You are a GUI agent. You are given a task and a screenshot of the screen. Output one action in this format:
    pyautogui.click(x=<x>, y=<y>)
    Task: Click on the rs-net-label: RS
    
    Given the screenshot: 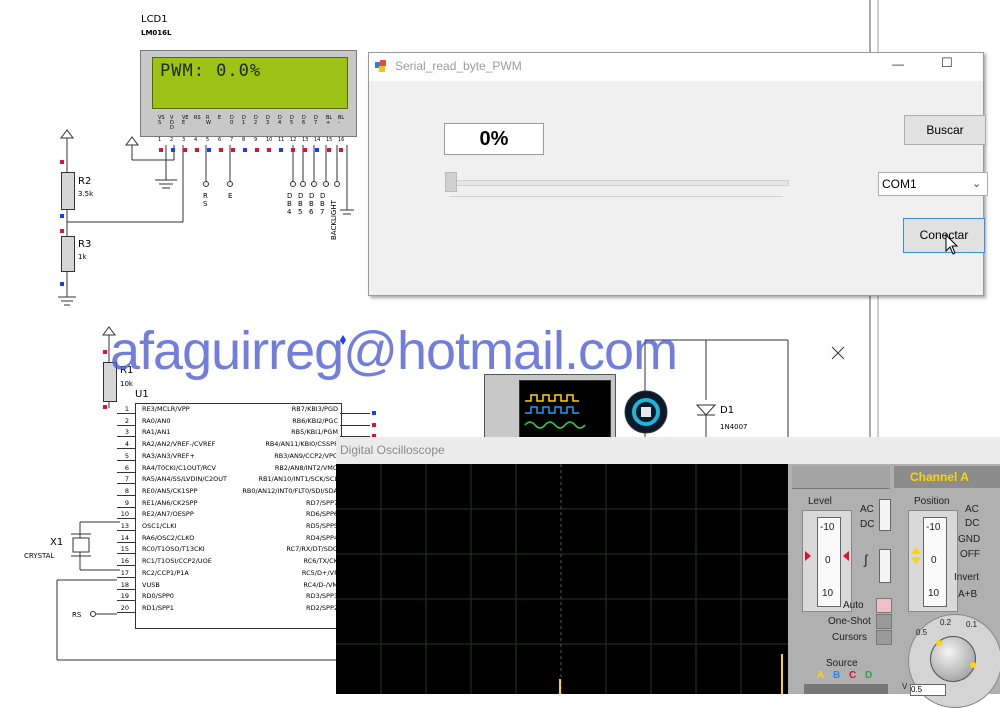 What is the action you would take?
    pyautogui.click(x=77, y=615)
    